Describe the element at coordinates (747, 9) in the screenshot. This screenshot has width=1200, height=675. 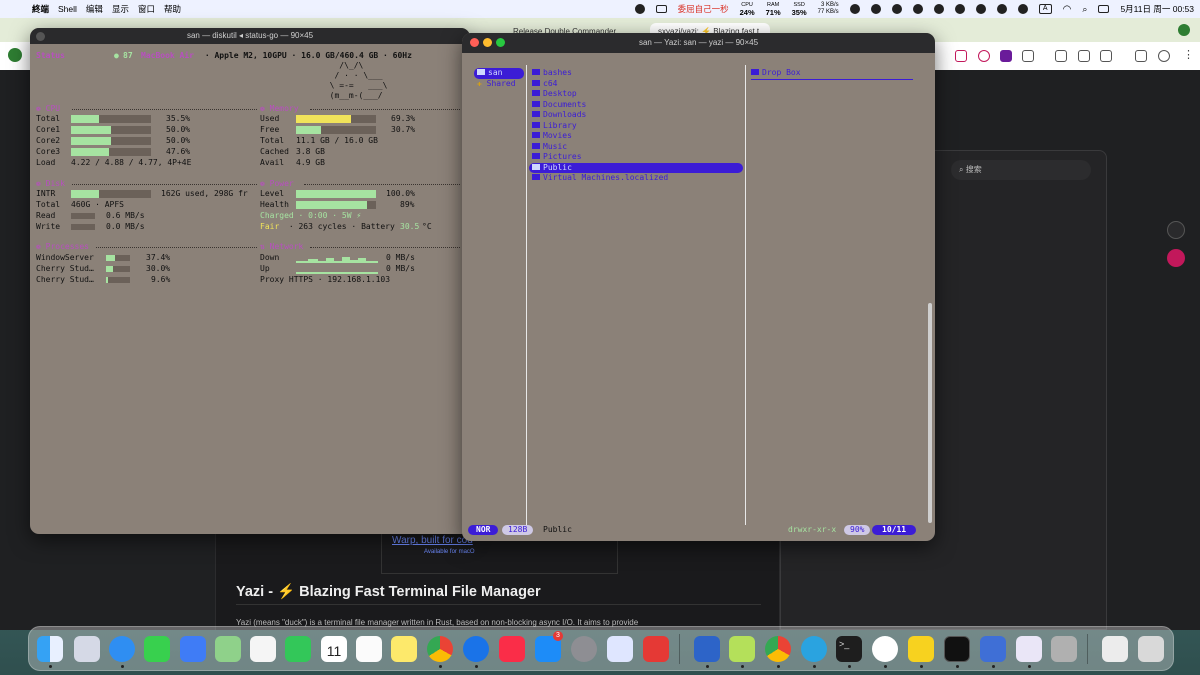
I see `cpu-meter: CPU 24%` at that location.